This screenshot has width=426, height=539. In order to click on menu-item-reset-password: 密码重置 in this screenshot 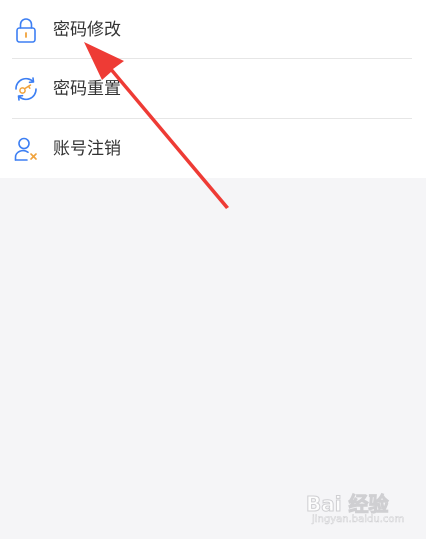, I will do `click(213, 88)`.